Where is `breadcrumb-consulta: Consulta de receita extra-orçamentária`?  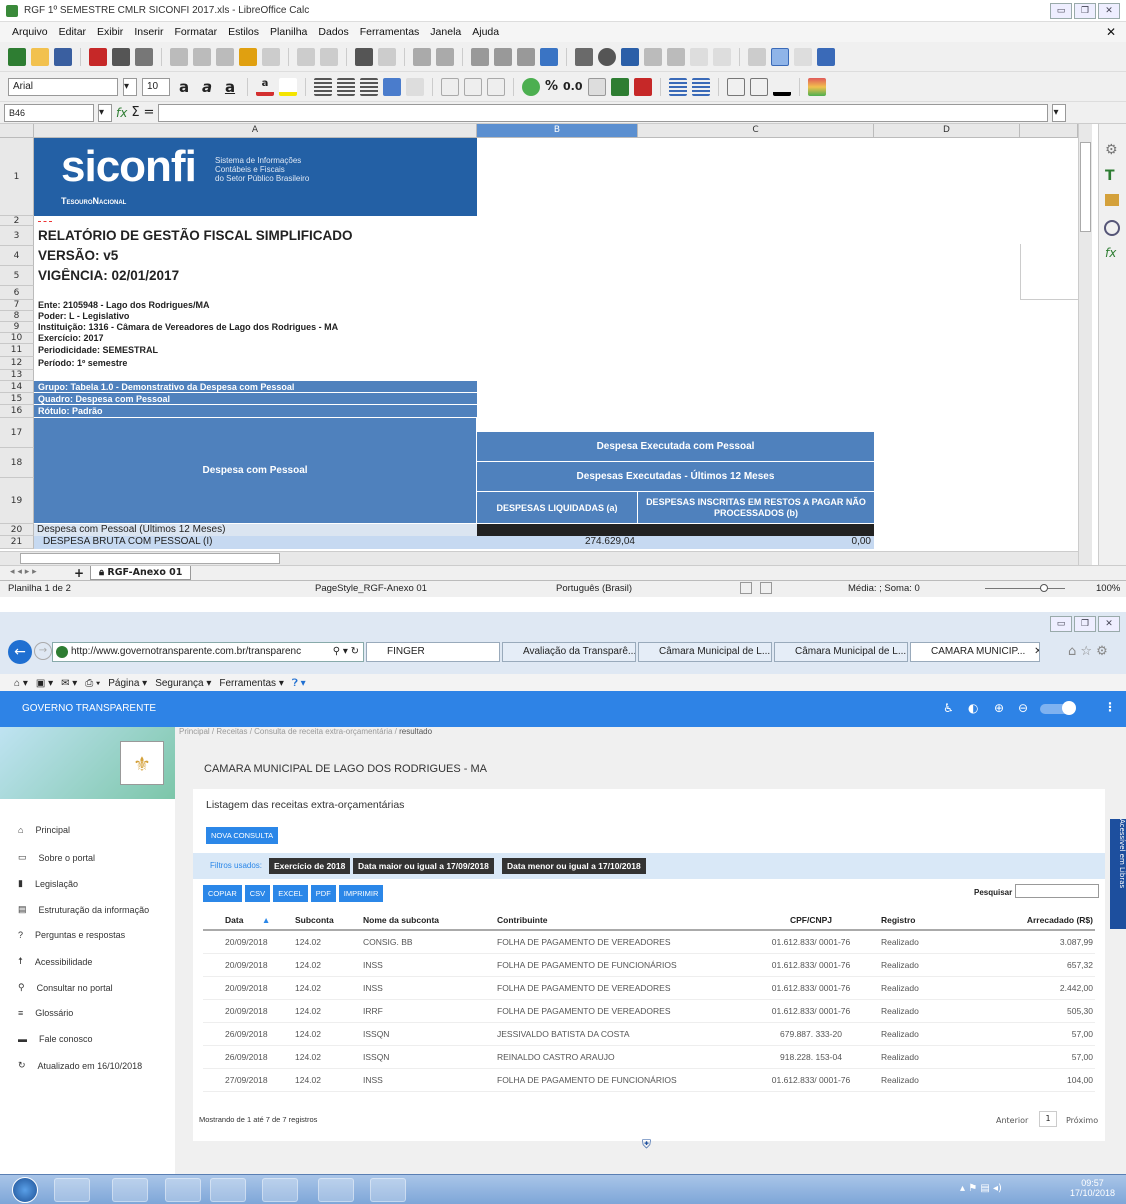
breadcrumb-consulta: Consulta de receita extra-orçamentária is located at coordinates (323, 731).